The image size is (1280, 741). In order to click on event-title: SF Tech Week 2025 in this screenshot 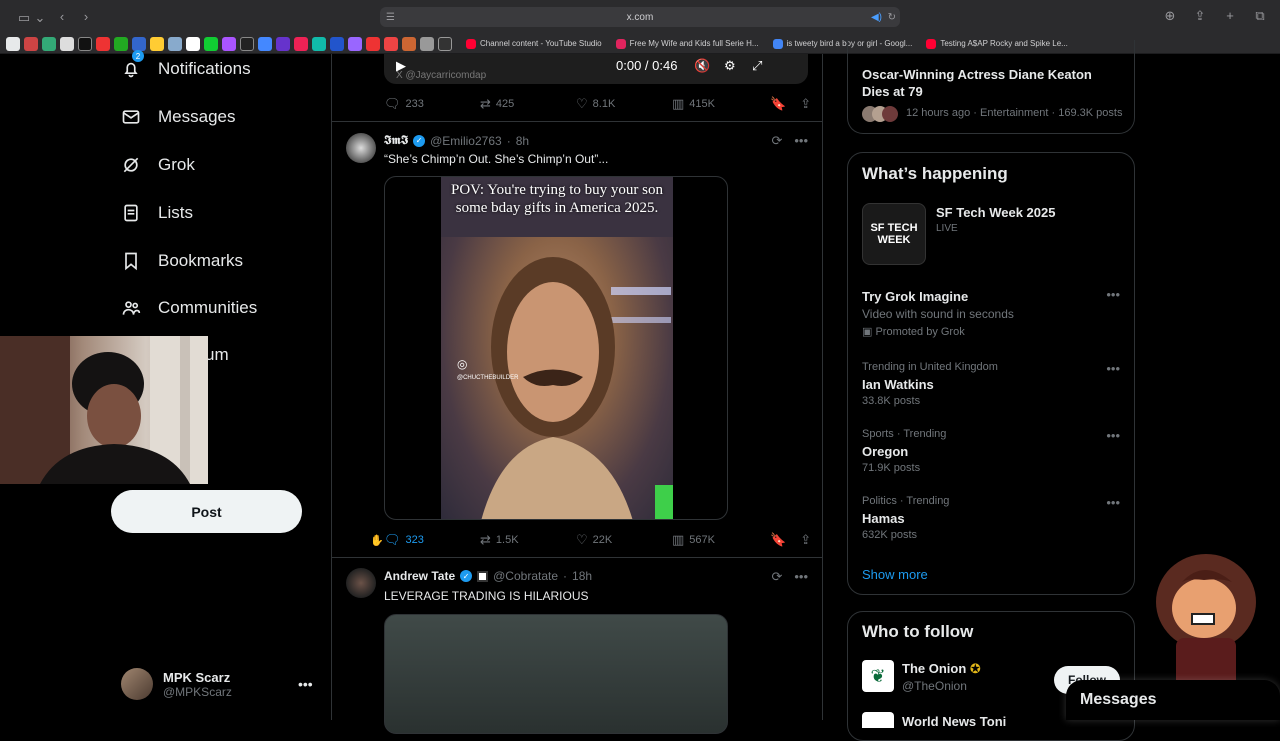, I will do `click(996, 212)`.